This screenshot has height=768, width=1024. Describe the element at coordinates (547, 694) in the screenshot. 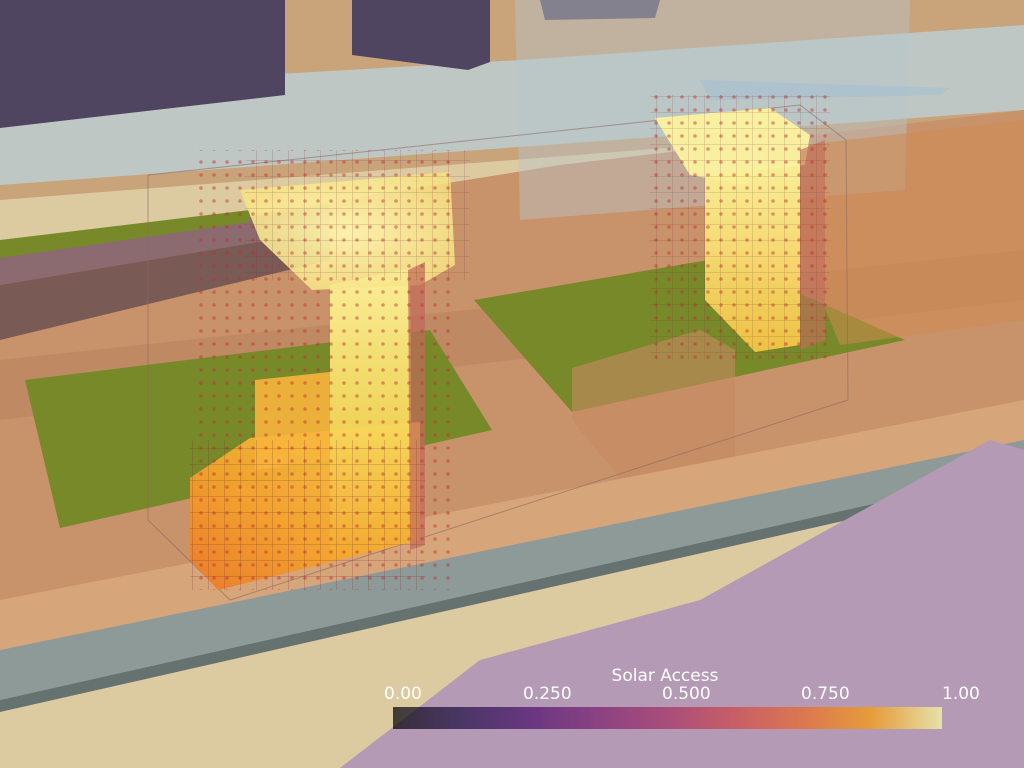

I see `legend-tick-quarter: 0.250` at that location.